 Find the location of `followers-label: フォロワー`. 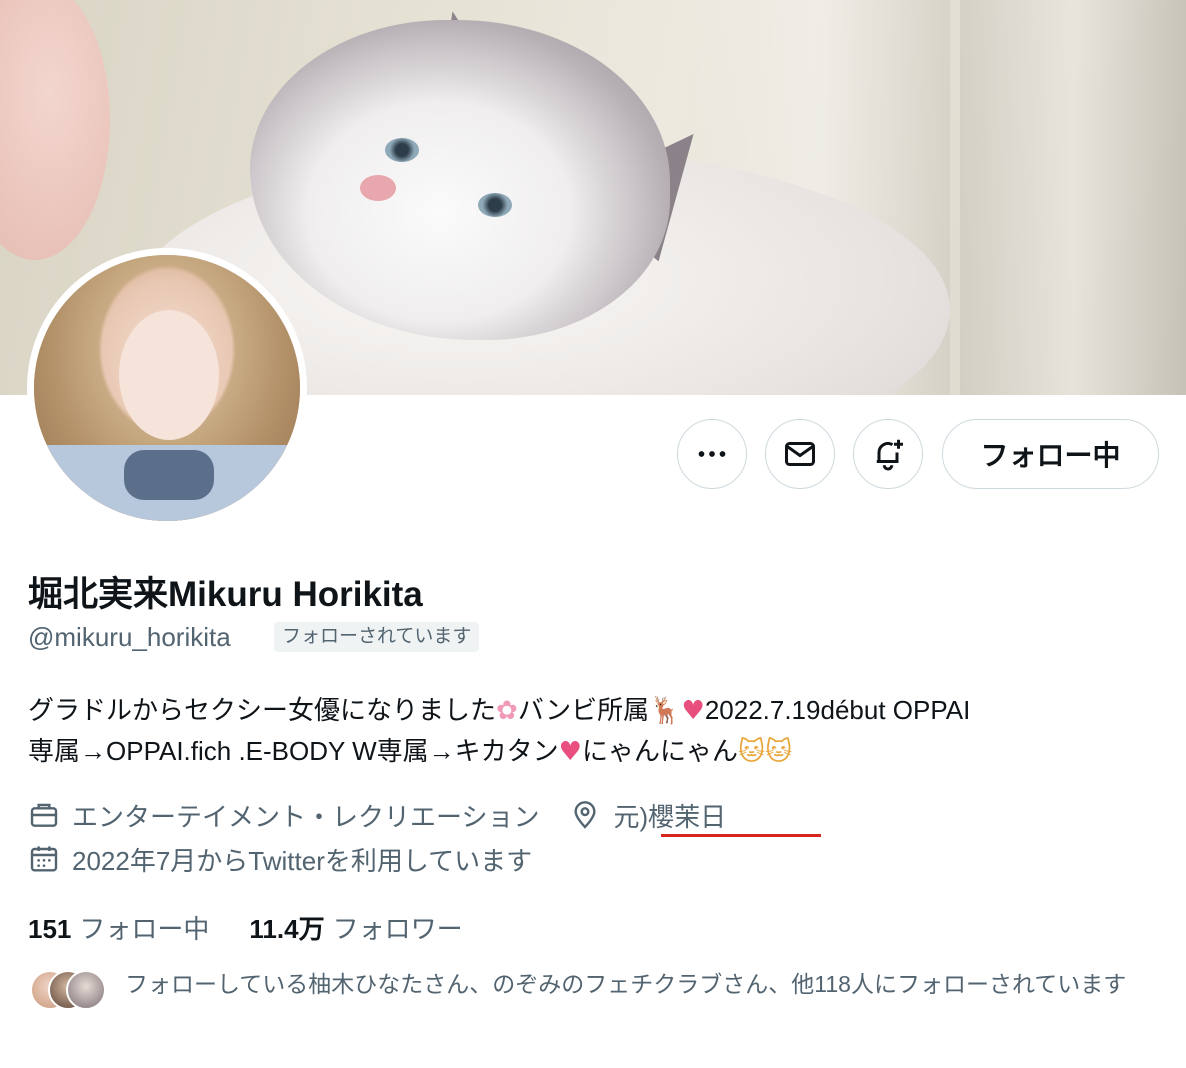

followers-label: フォロワー is located at coordinates (397, 929).